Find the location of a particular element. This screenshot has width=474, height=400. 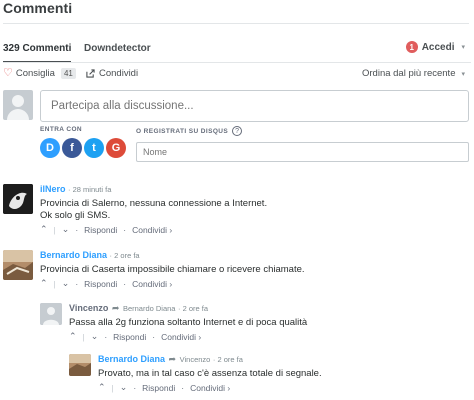

recommend-button: ♡ Consiglia 41 is located at coordinates (39, 73).